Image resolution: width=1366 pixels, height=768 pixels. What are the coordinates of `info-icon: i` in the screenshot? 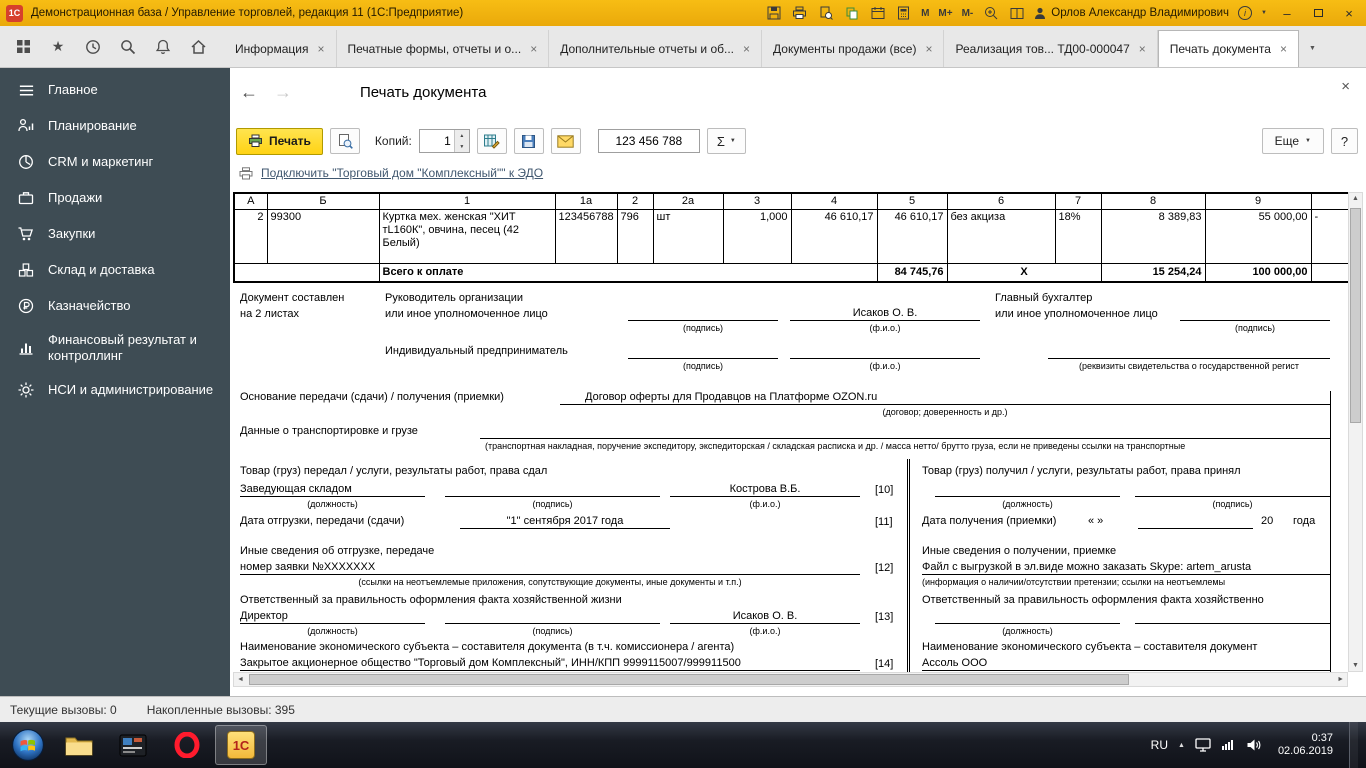 It's located at (1245, 13).